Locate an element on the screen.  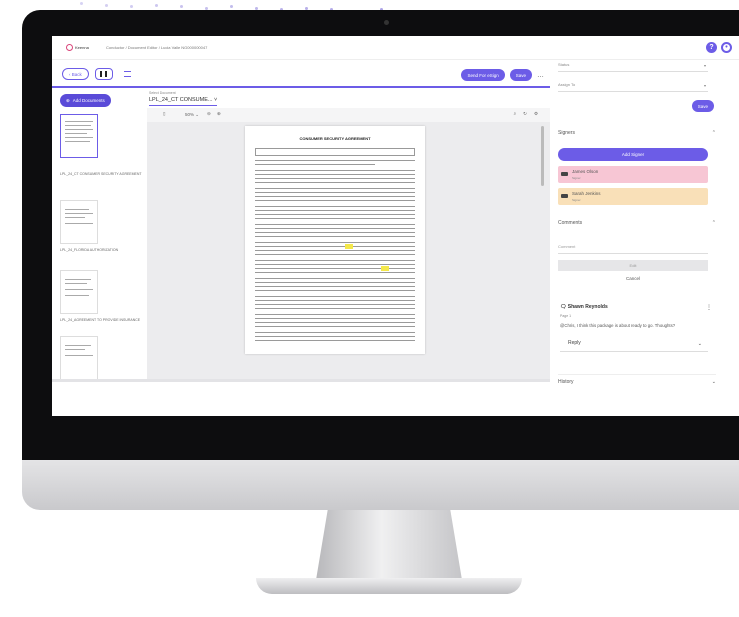
list-view-button is located at coordinates (128, 74).